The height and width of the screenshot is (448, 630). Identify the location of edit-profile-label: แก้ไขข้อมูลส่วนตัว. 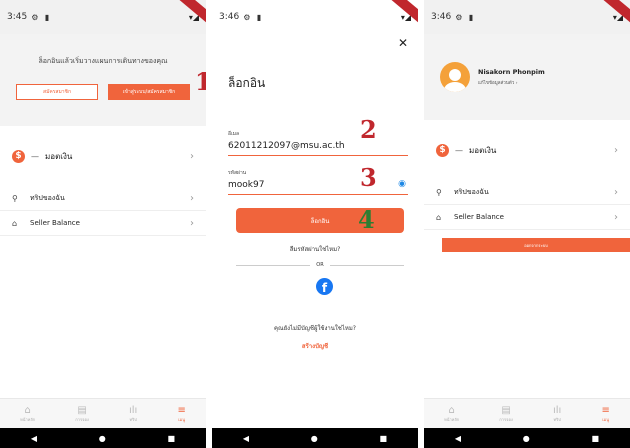
(496, 83).